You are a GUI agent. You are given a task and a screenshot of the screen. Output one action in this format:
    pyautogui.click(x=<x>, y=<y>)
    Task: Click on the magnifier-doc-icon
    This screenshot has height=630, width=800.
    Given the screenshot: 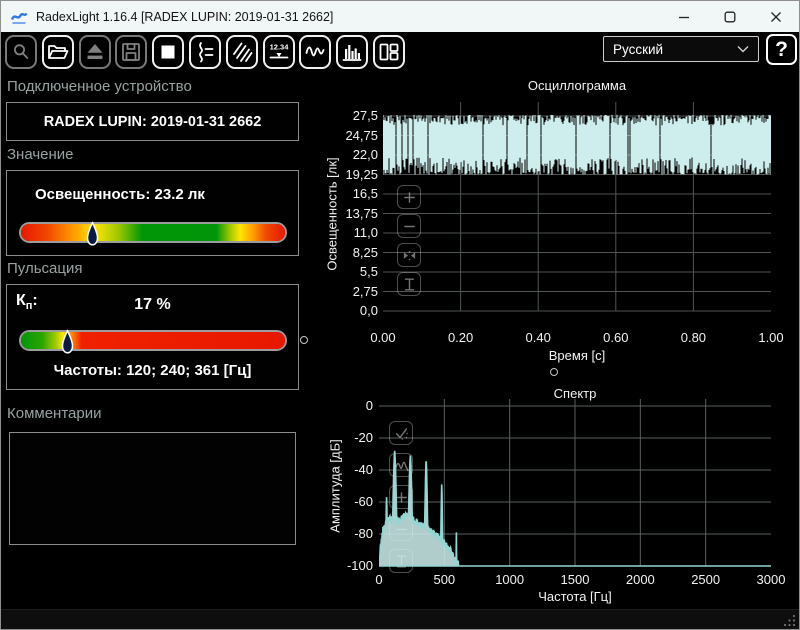 What is the action you would take?
    pyautogui.click(x=21, y=51)
    